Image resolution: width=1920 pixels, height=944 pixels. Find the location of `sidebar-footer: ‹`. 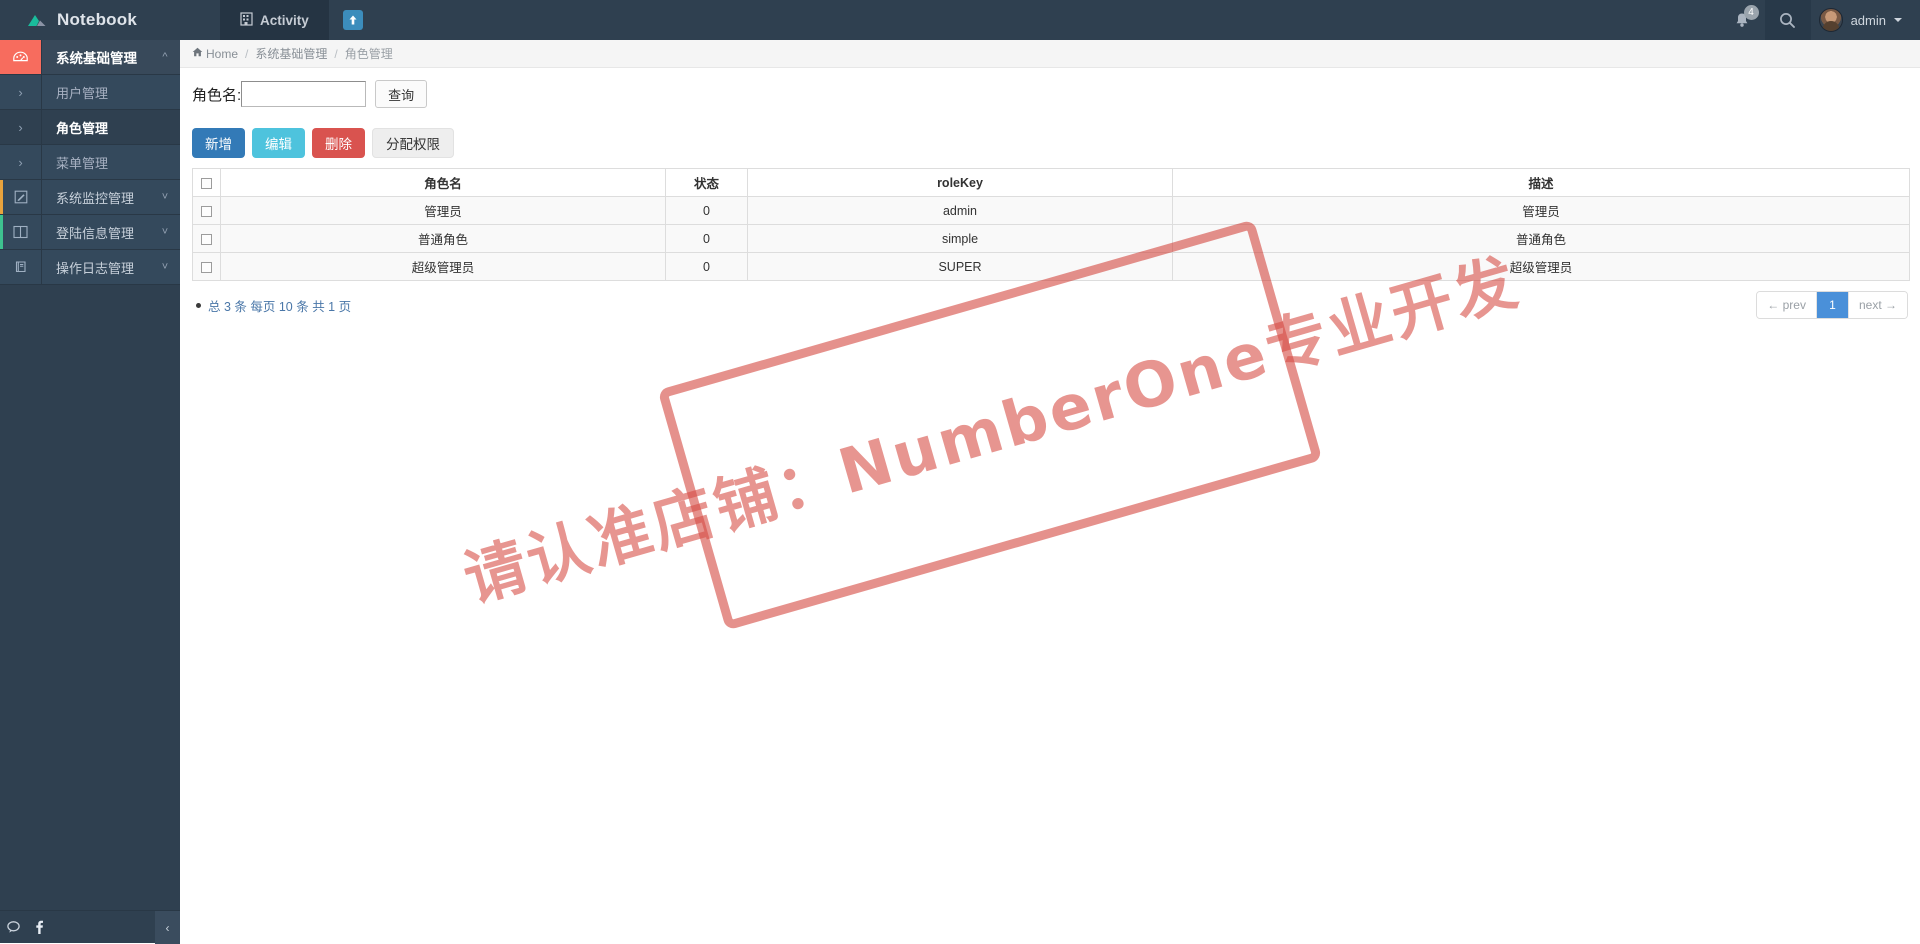

sidebar-footer: ‹ is located at coordinates (90, 927).